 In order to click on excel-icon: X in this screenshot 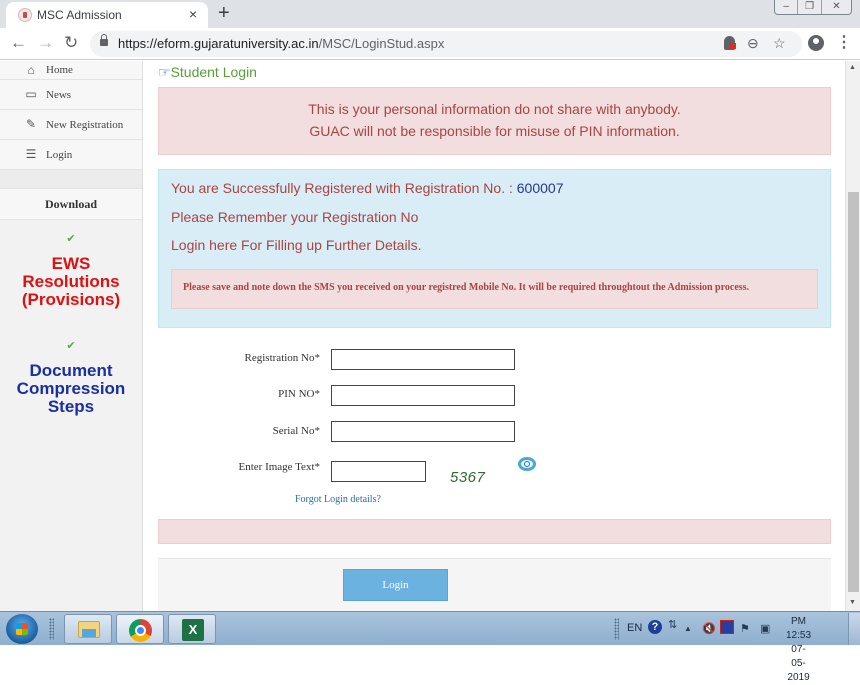, I will do `click(193, 630)`.